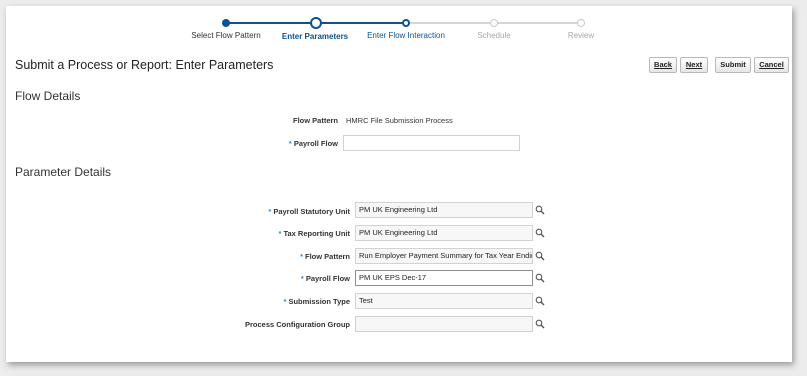 Image resolution: width=807 pixels, height=376 pixels. I want to click on train-label-schedule: Schedule, so click(494, 35).